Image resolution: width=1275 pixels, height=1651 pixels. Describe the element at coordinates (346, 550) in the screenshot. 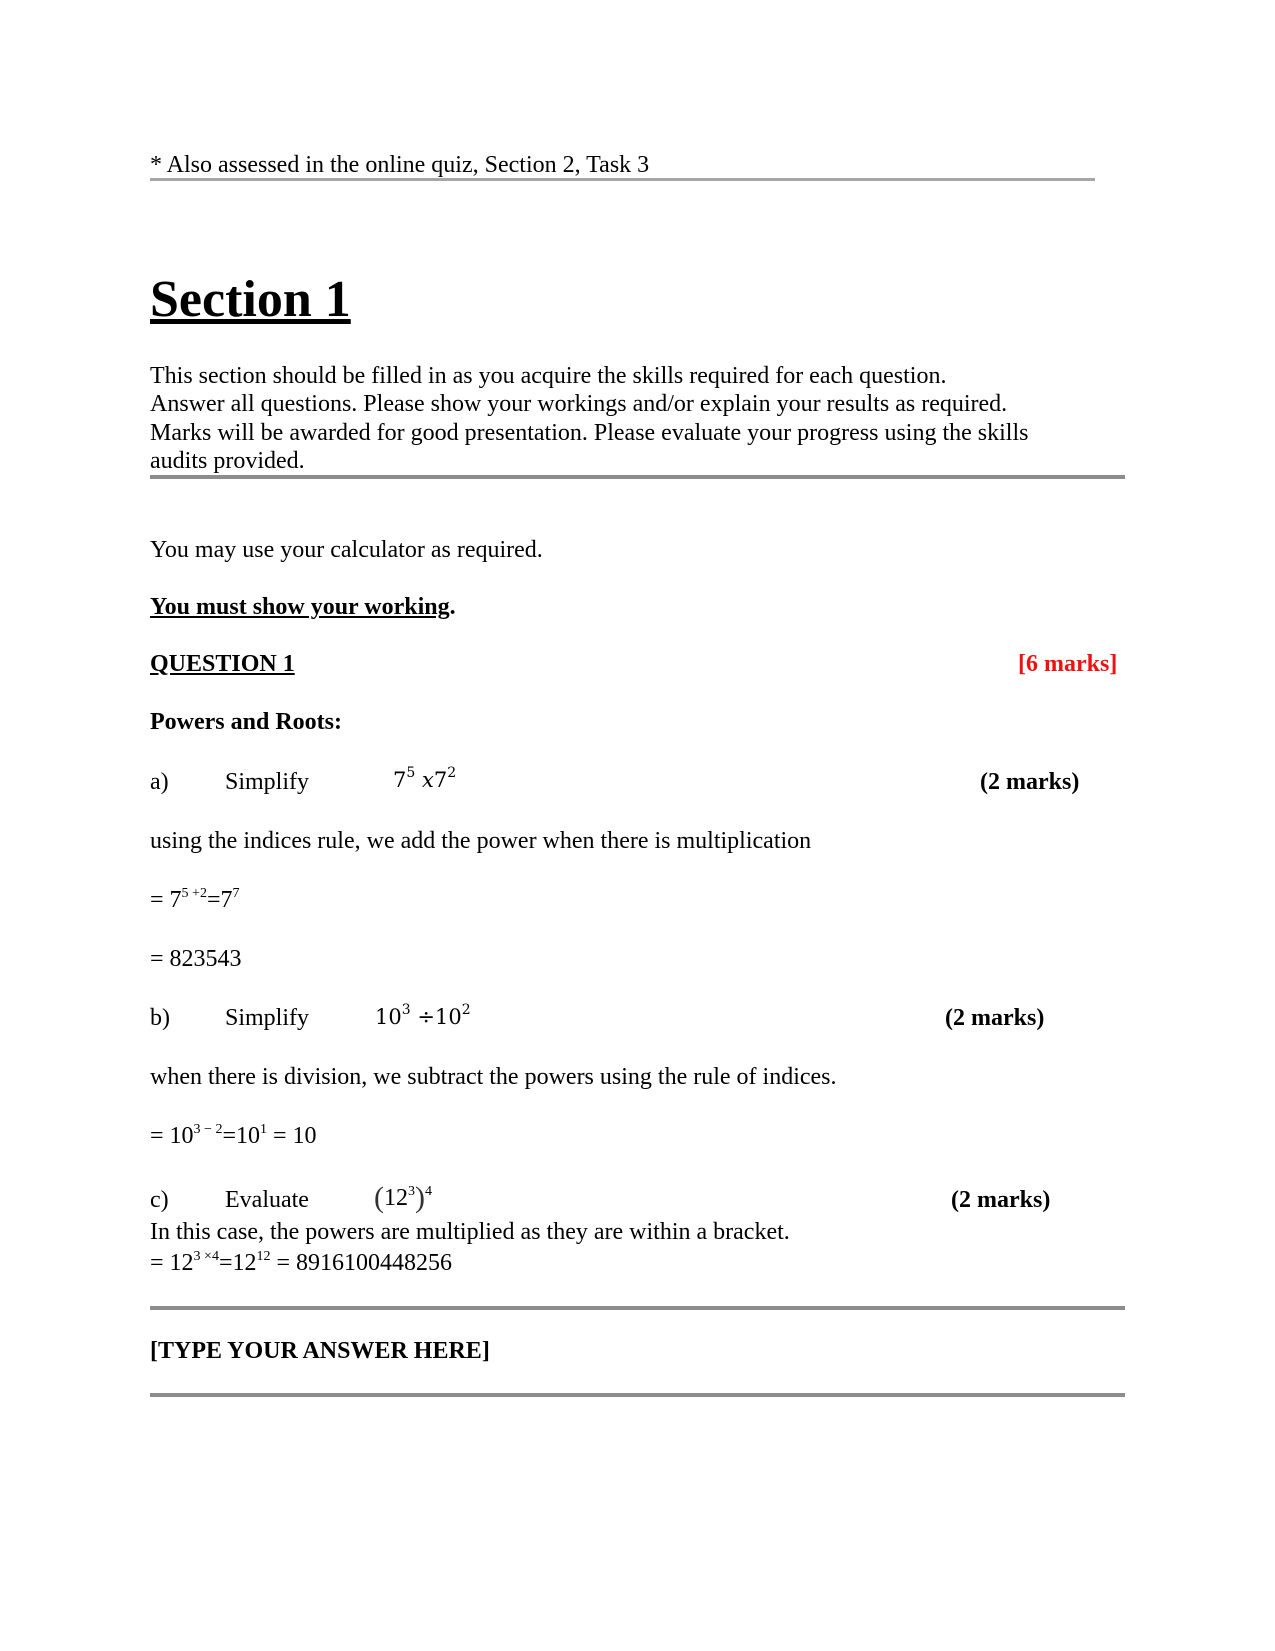

I see `calculator-note: You may use your calculator as required.` at that location.